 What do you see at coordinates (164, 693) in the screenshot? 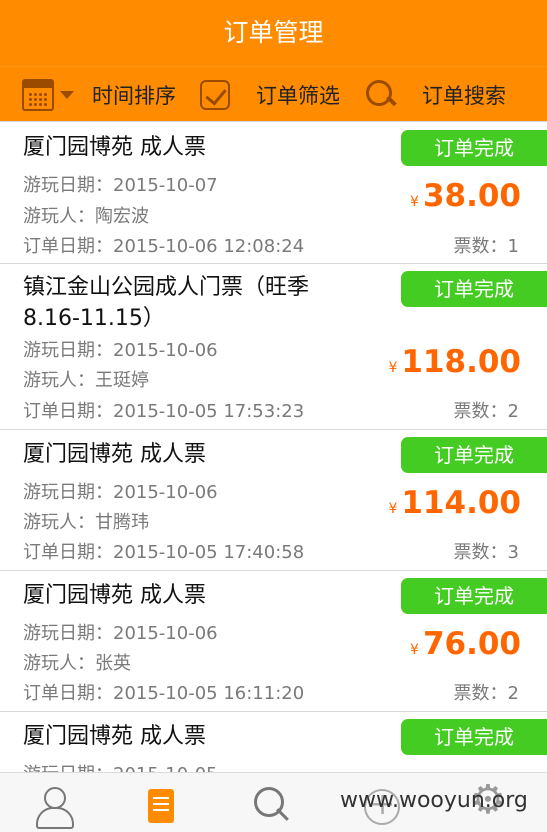
I see `order-date: 订单日期：2015-10-05 16:11:20` at bounding box center [164, 693].